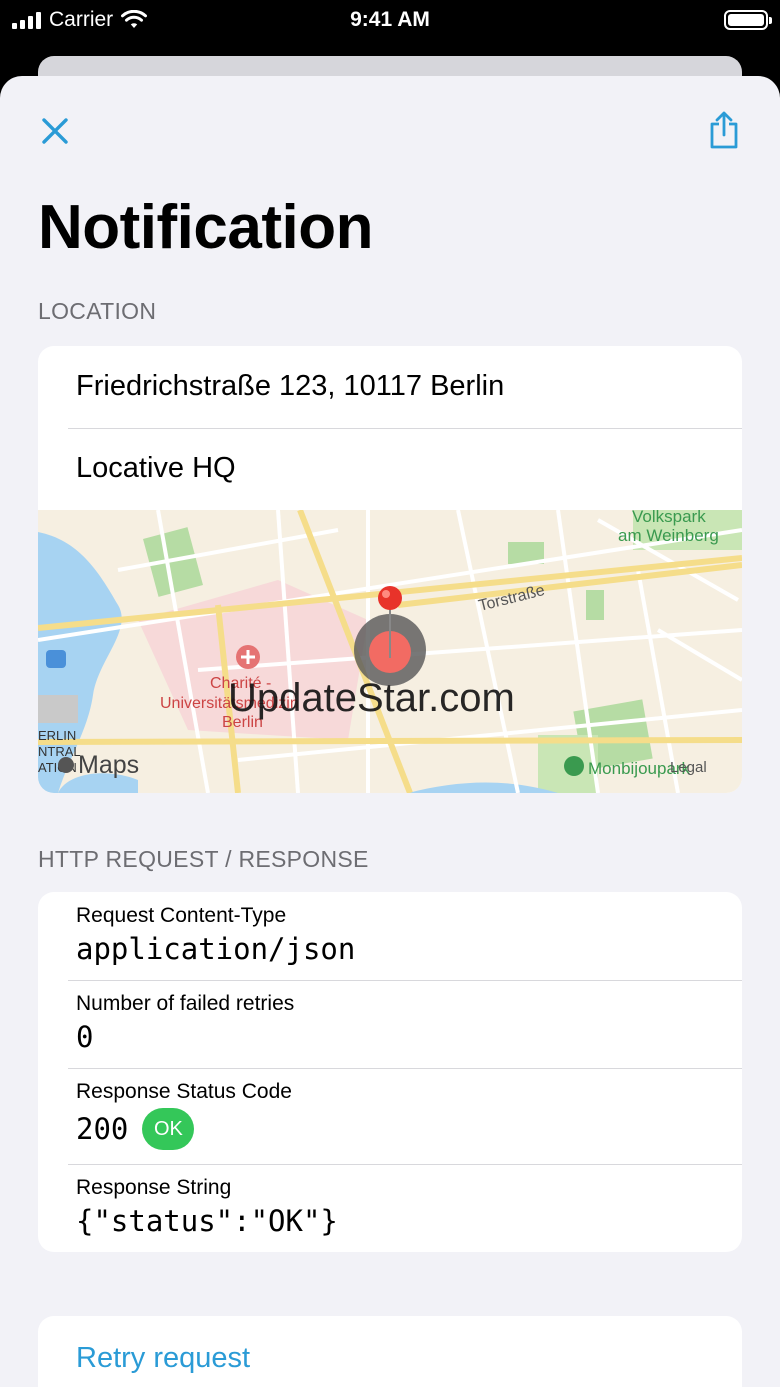  What do you see at coordinates (390, 936) in the screenshot?
I see `content-type-row: Request Content-Type application/json` at bounding box center [390, 936].